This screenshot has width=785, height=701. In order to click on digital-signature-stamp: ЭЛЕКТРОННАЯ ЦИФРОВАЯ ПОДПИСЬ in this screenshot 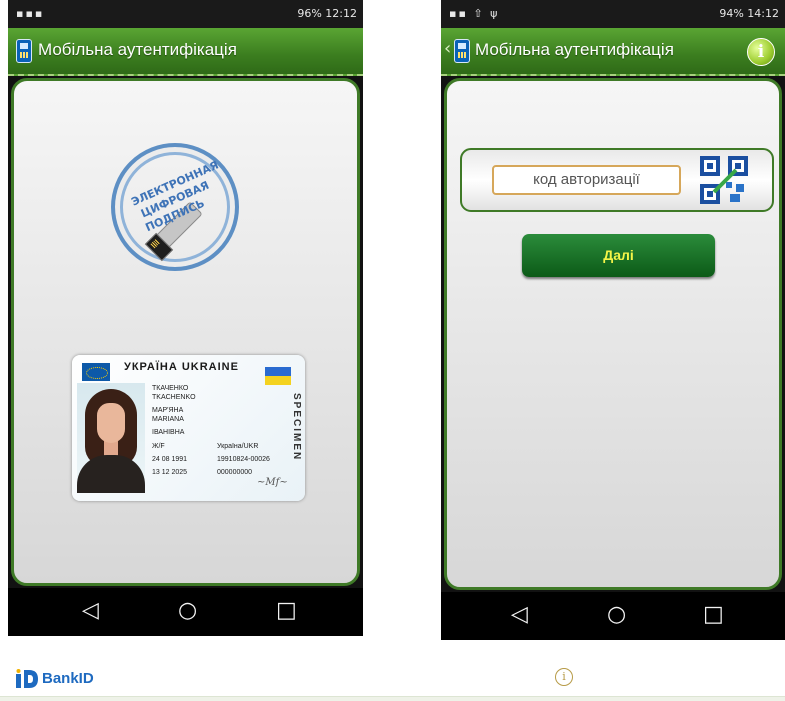, I will do `click(175, 207)`.